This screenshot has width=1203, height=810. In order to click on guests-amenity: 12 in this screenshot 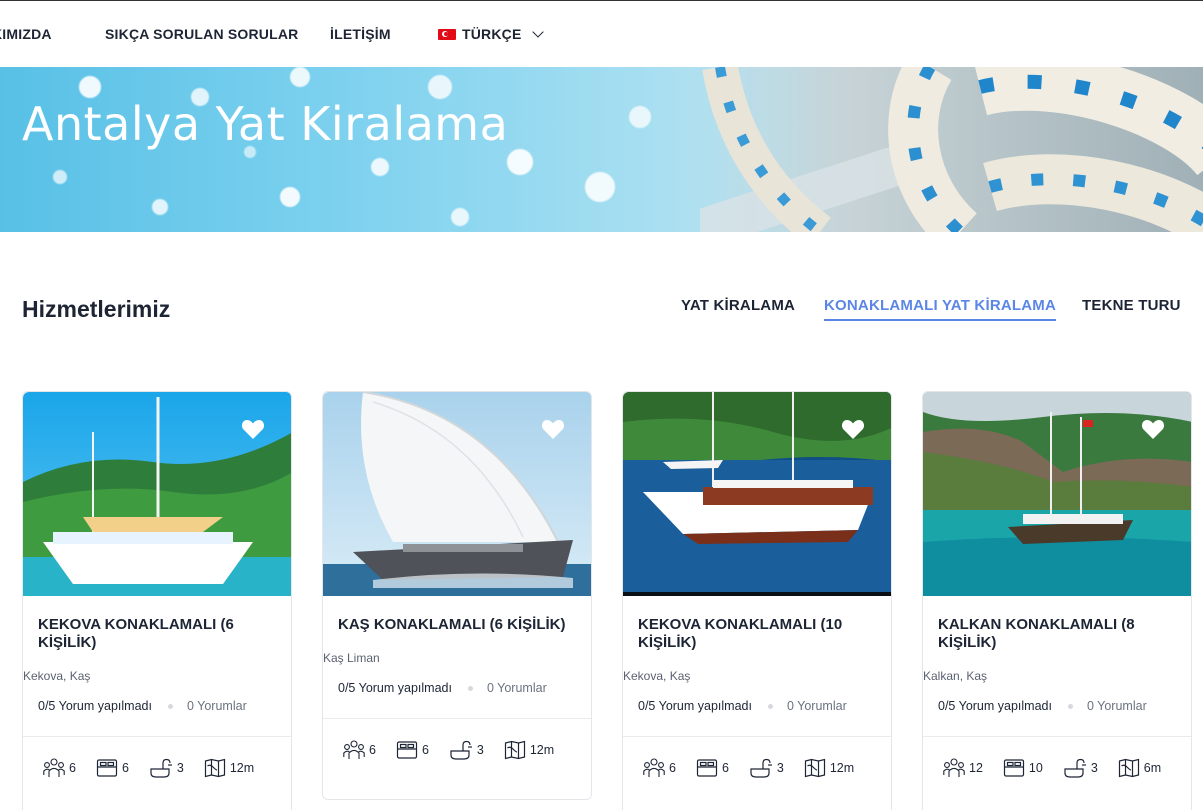, I will do `click(963, 768)`.